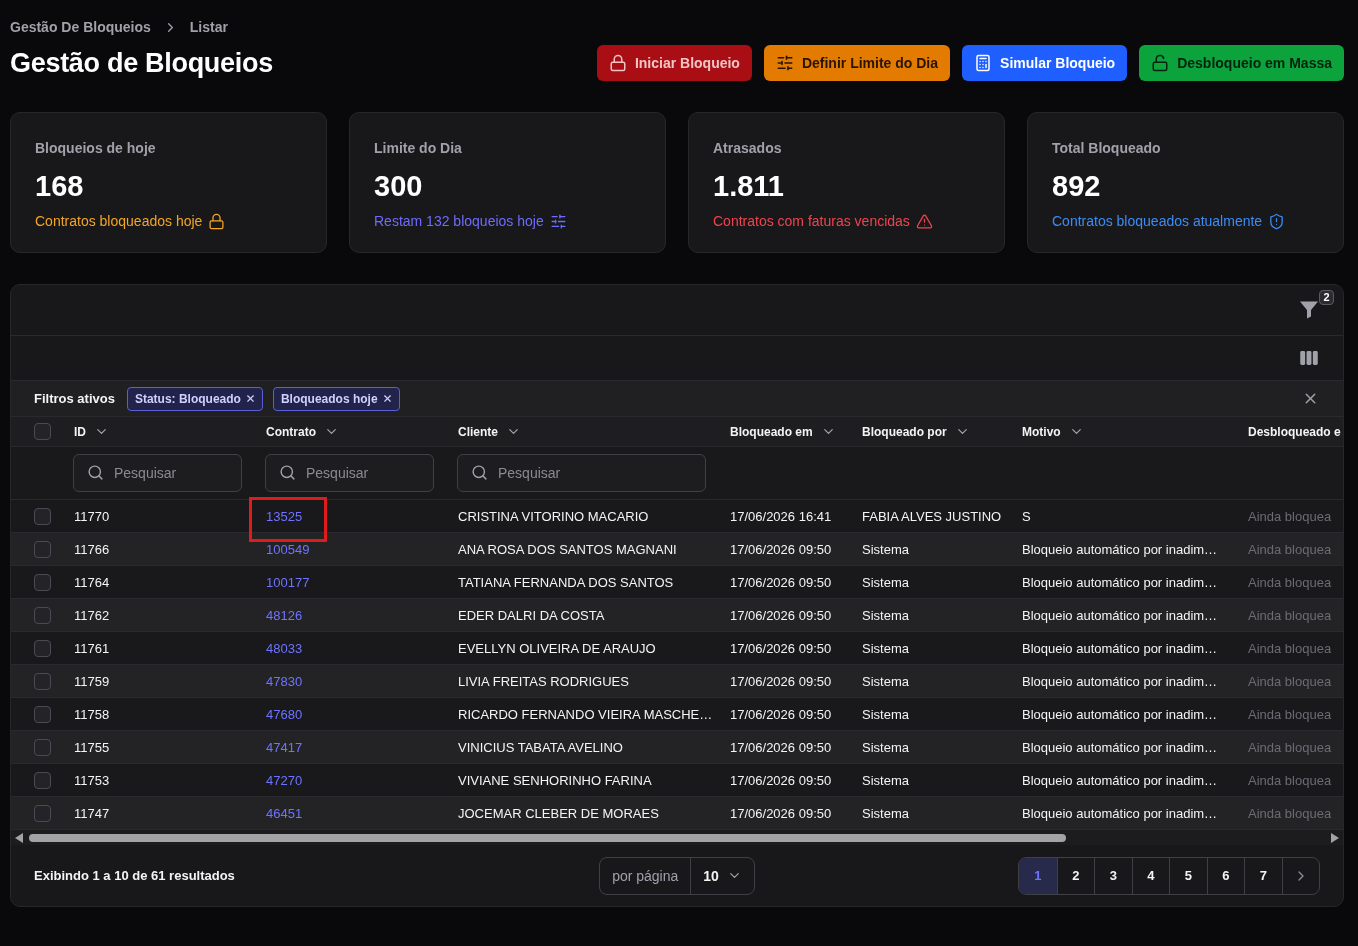 The height and width of the screenshot is (946, 1358). Describe the element at coordinates (646, 875) in the screenshot. I see `per-page-label: por página` at that location.